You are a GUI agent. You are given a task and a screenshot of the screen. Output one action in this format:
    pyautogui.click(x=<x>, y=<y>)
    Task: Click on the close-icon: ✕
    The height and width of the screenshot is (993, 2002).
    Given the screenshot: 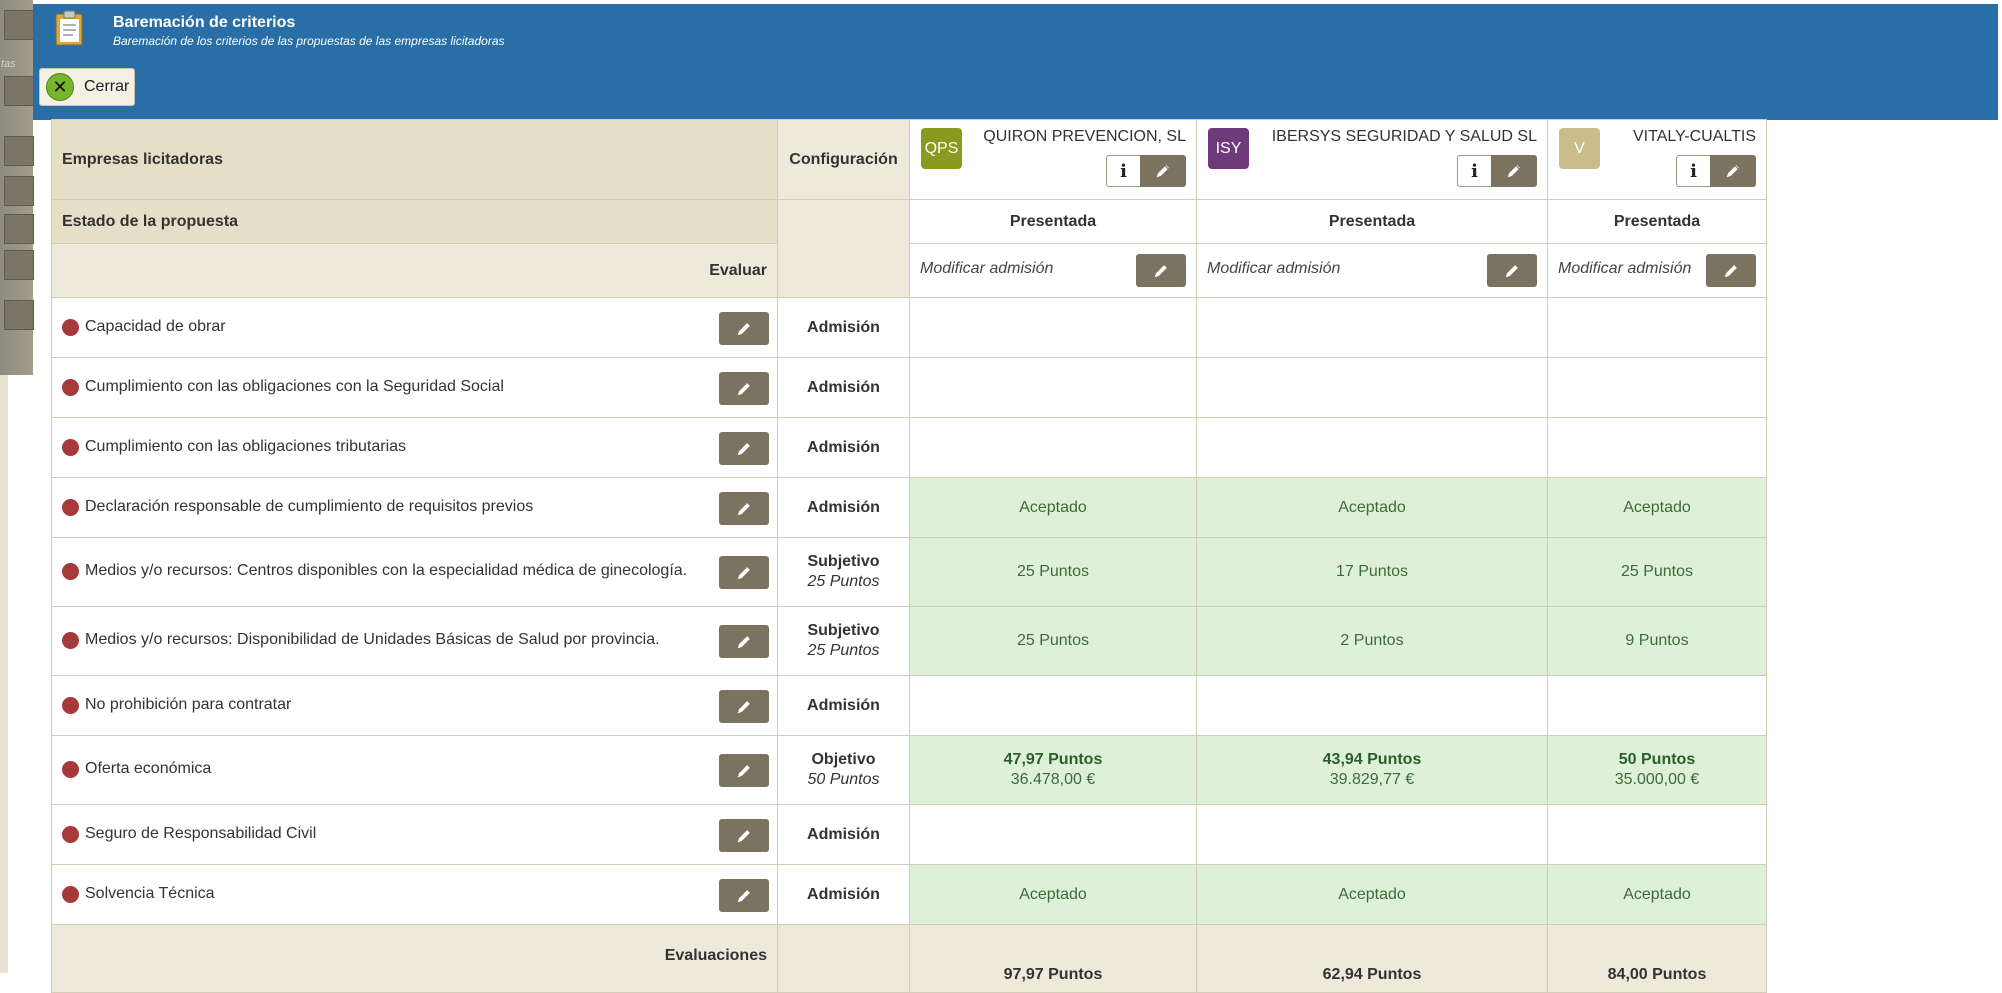 What is the action you would take?
    pyautogui.click(x=60, y=87)
    